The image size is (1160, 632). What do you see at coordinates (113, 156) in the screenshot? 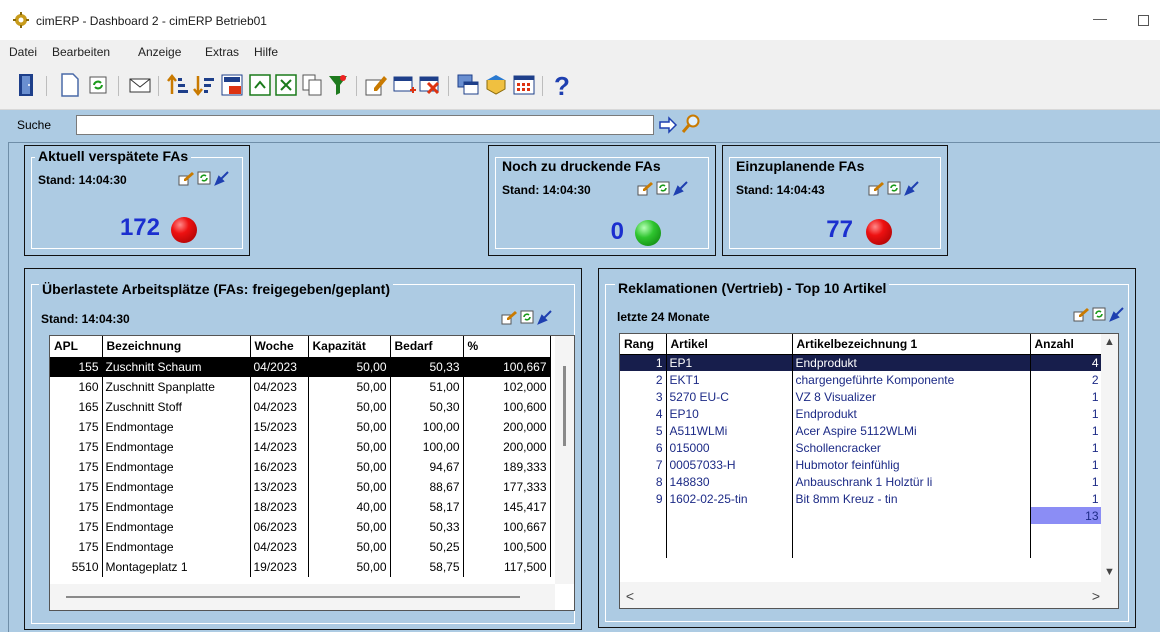
I see `kpi-late-title: Aktuell verspätete FAs` at bounding box center [113, 156].